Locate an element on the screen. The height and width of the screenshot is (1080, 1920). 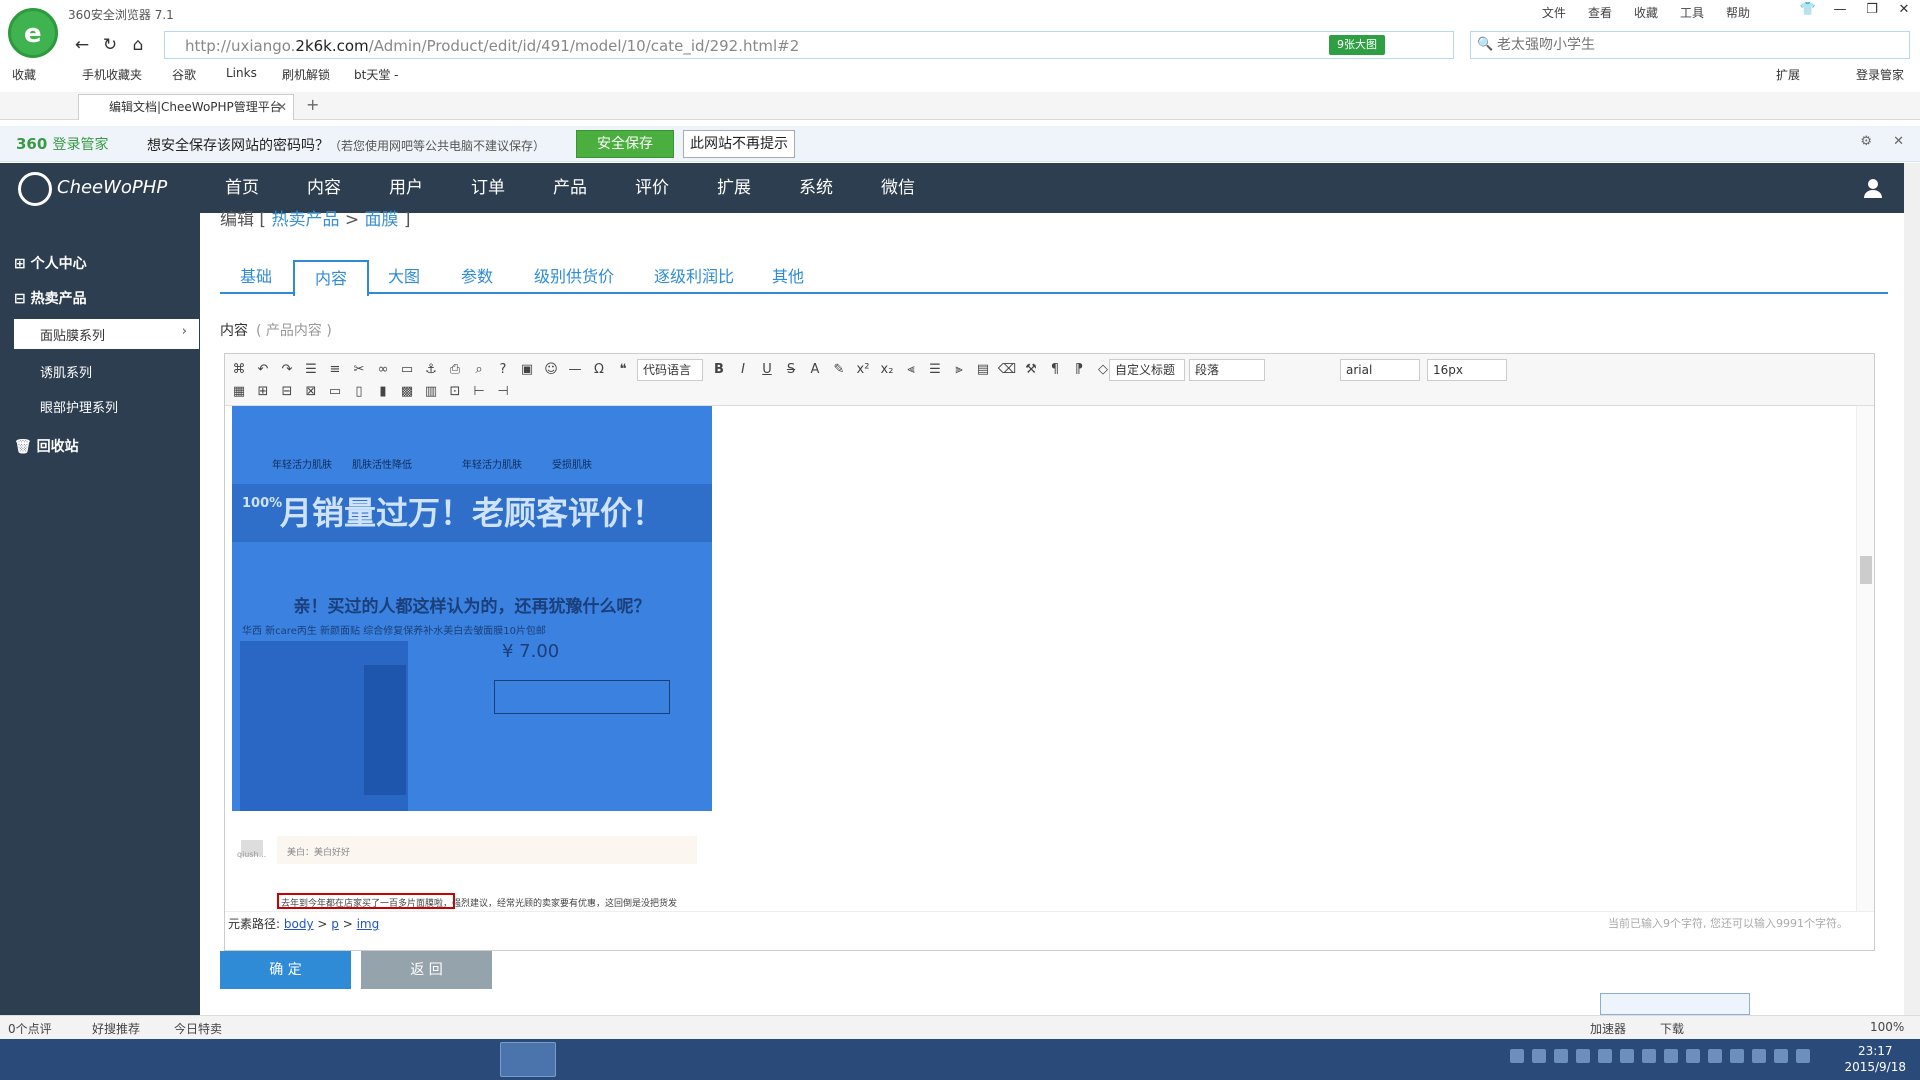
menu-help: 帮助 is located at coordinates (1738, 12).